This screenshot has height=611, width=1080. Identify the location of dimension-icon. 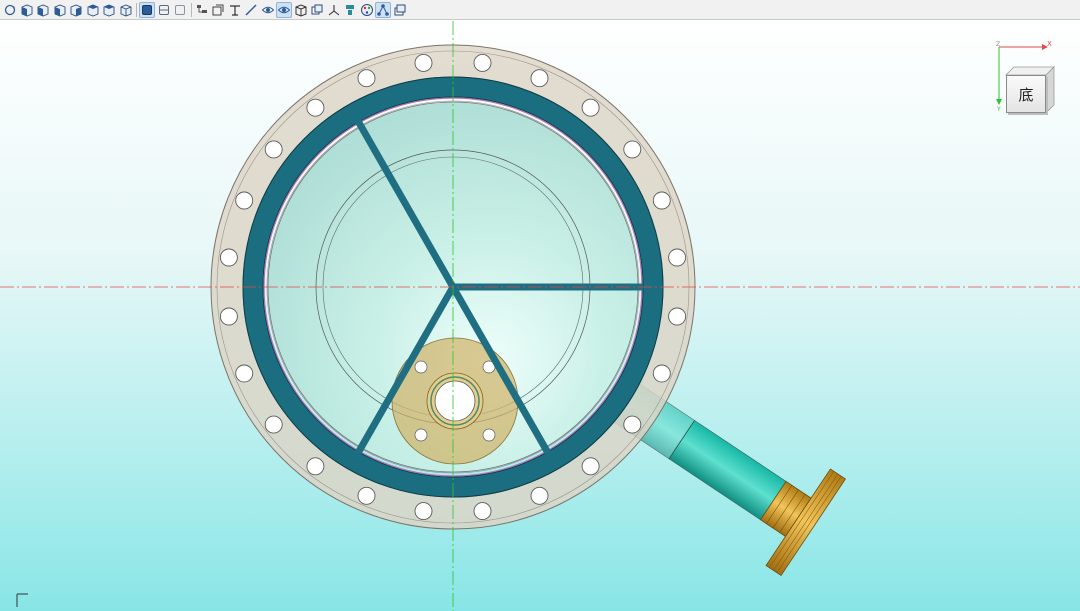
(234, 10).